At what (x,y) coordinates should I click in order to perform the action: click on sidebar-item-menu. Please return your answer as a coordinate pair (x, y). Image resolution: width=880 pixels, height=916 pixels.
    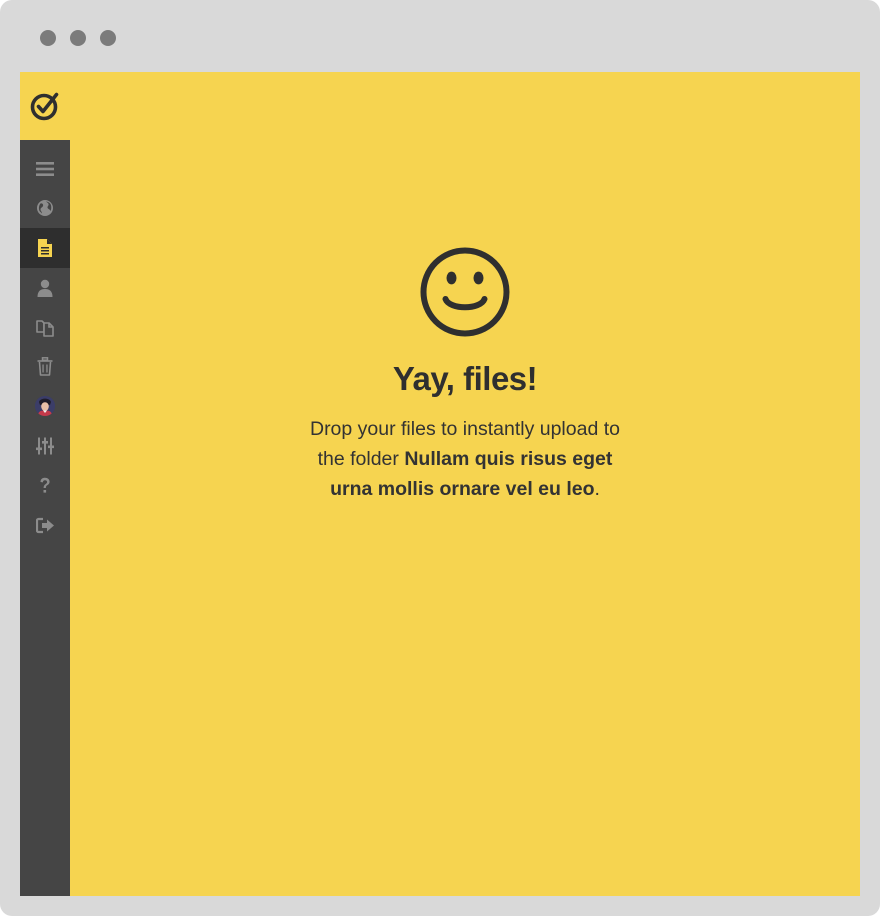
    Looking at the image, I should click on (45, 169).